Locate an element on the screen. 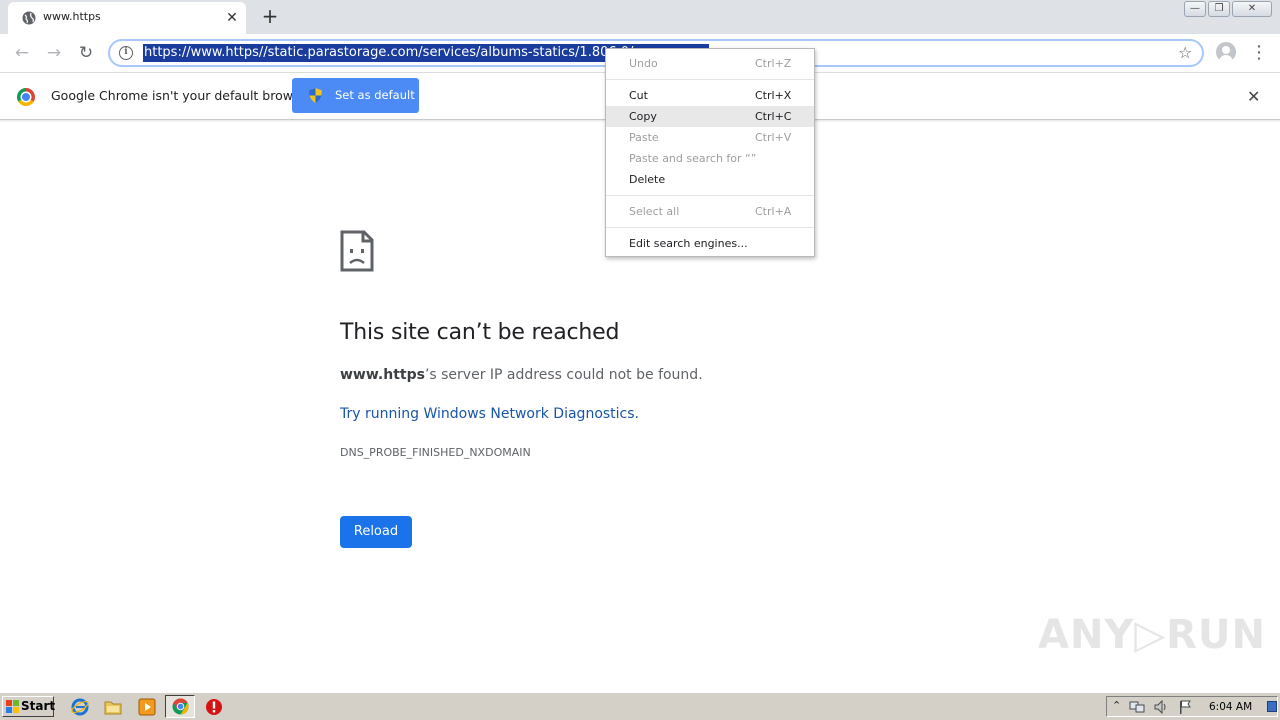  forward-button: → is located at coordinates (54, 53).